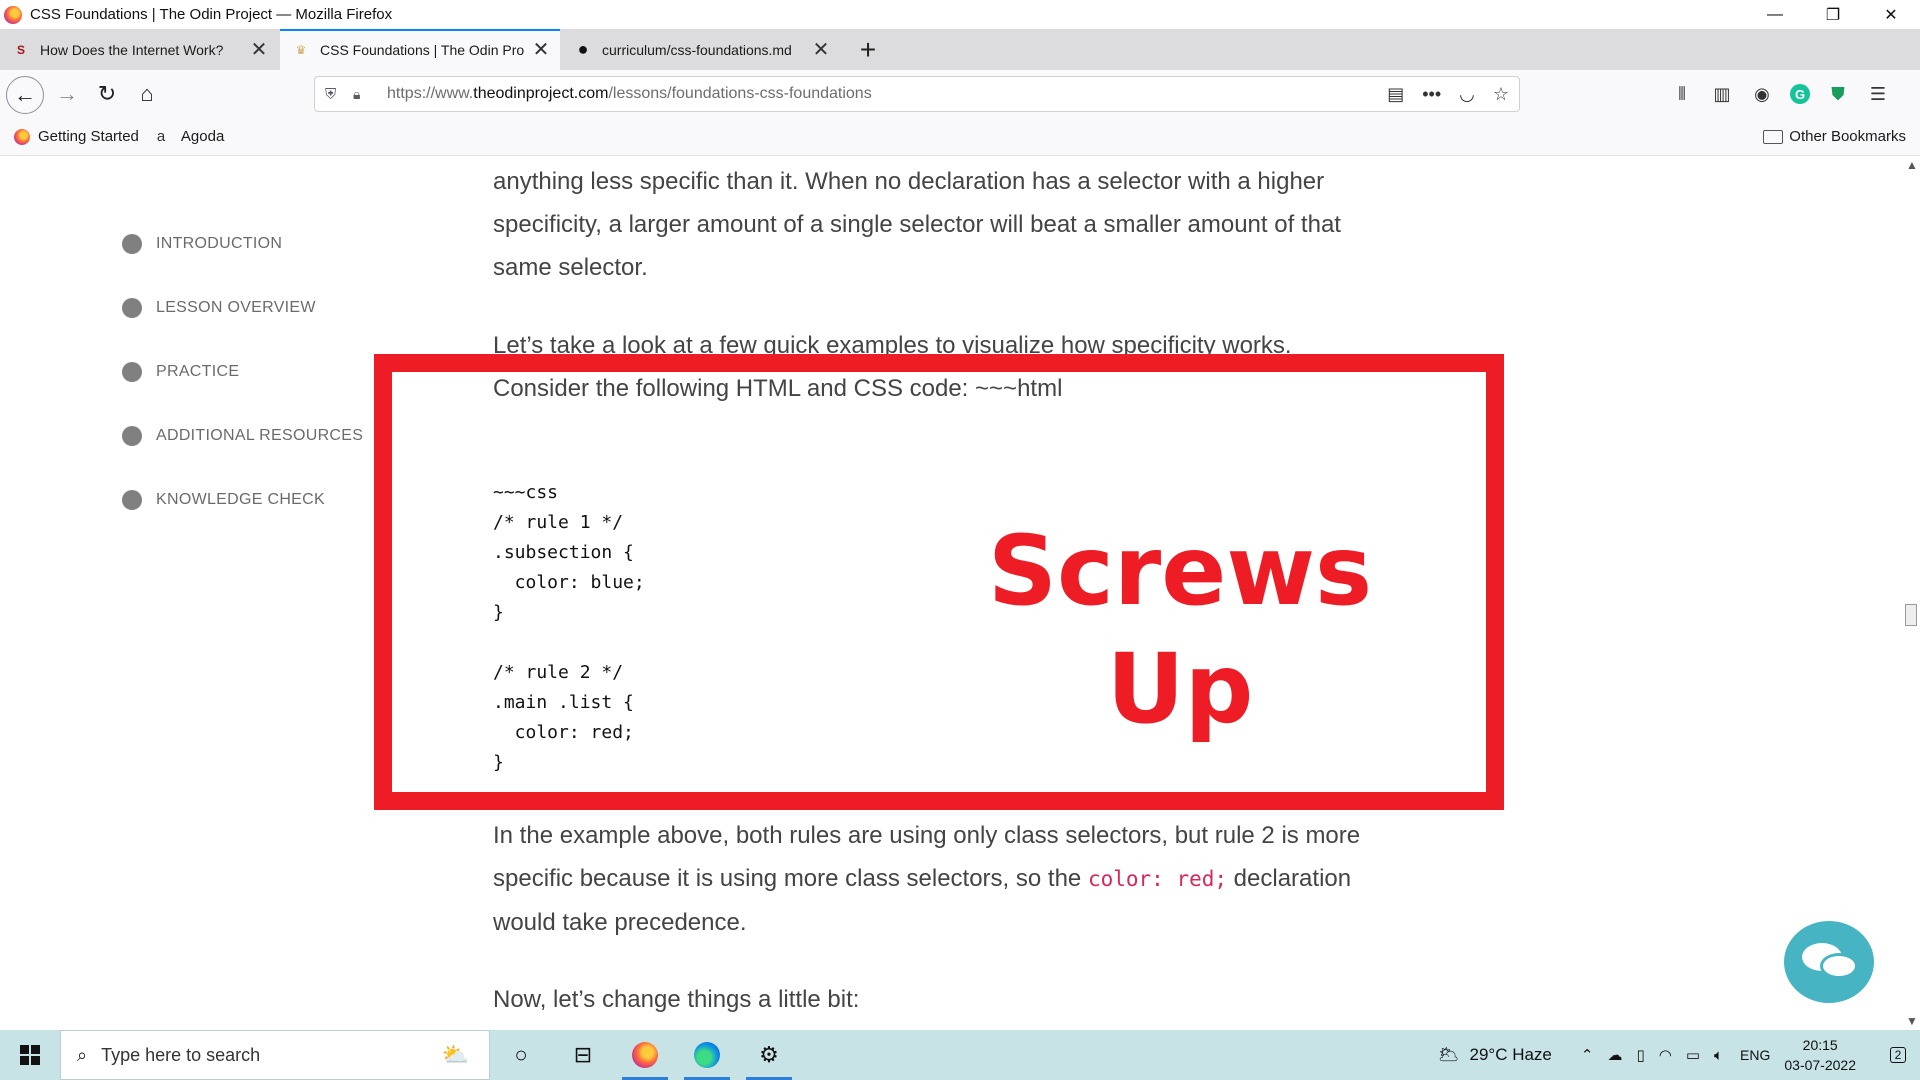 This screenshot has width=1920, height=1080. Describe the element at coordinates (147, 94) in the screenshot. I see `home-button: ⌂` at that location.